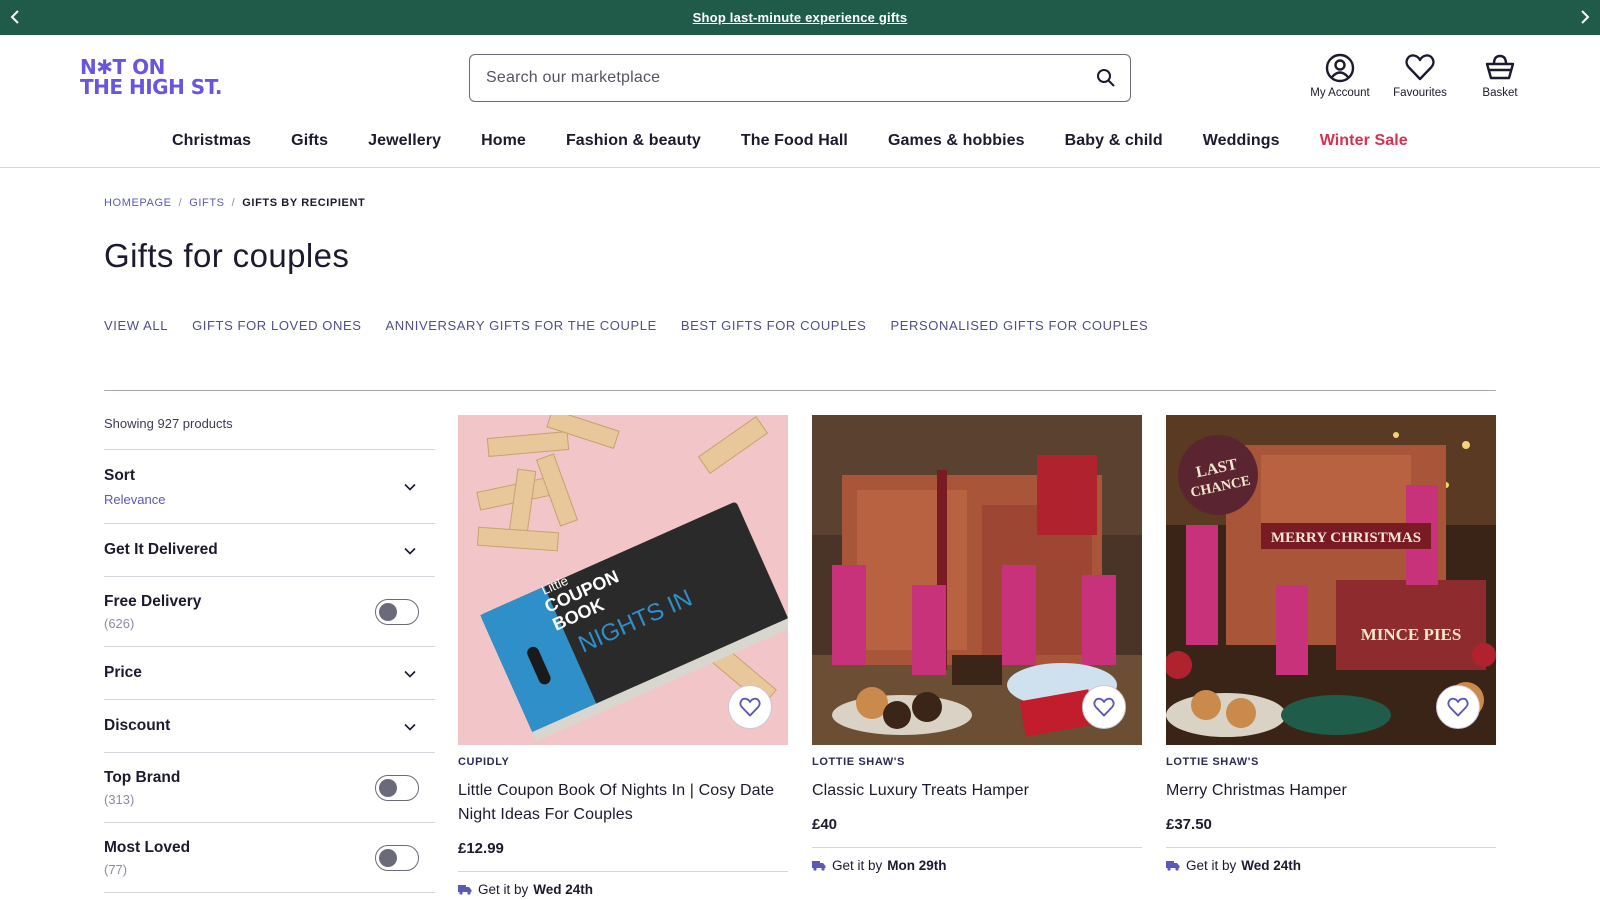 This screenshot has width=1600, height=900. I want to click on product-brand: CUPIDLY, so click(483, 762).